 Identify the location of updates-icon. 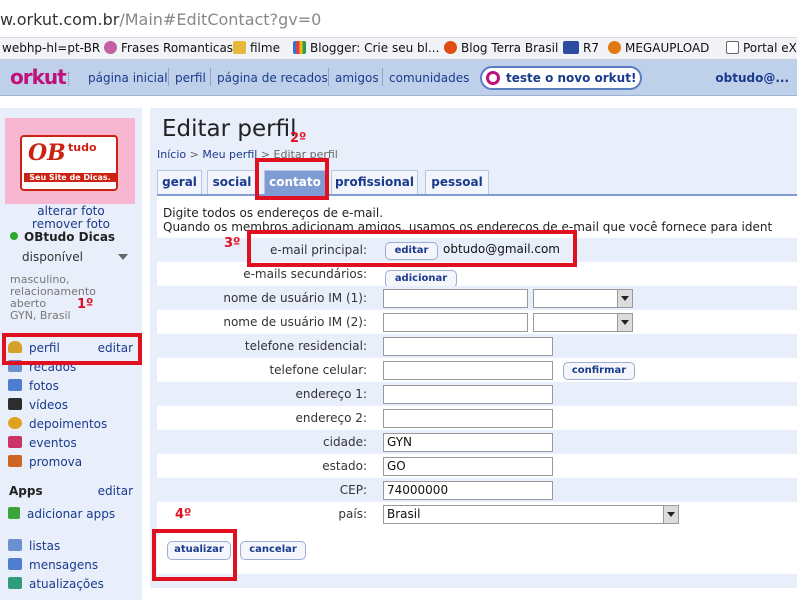
(15, 583).